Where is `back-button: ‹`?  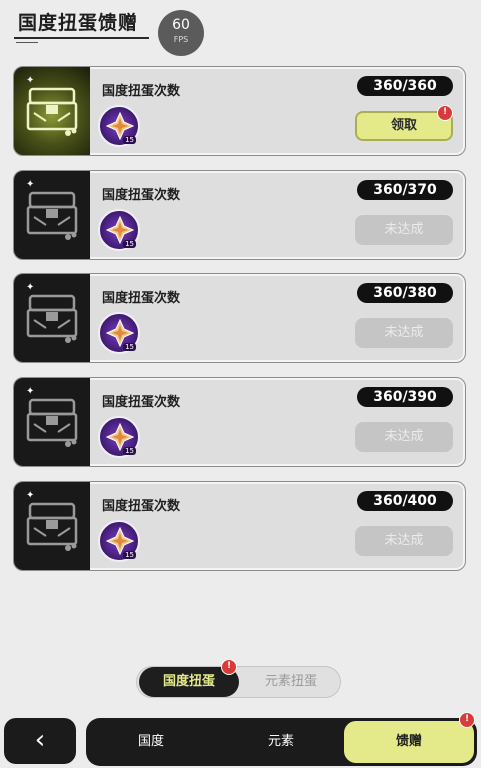
back-button: ‹ is located at coordinates (40, 741).